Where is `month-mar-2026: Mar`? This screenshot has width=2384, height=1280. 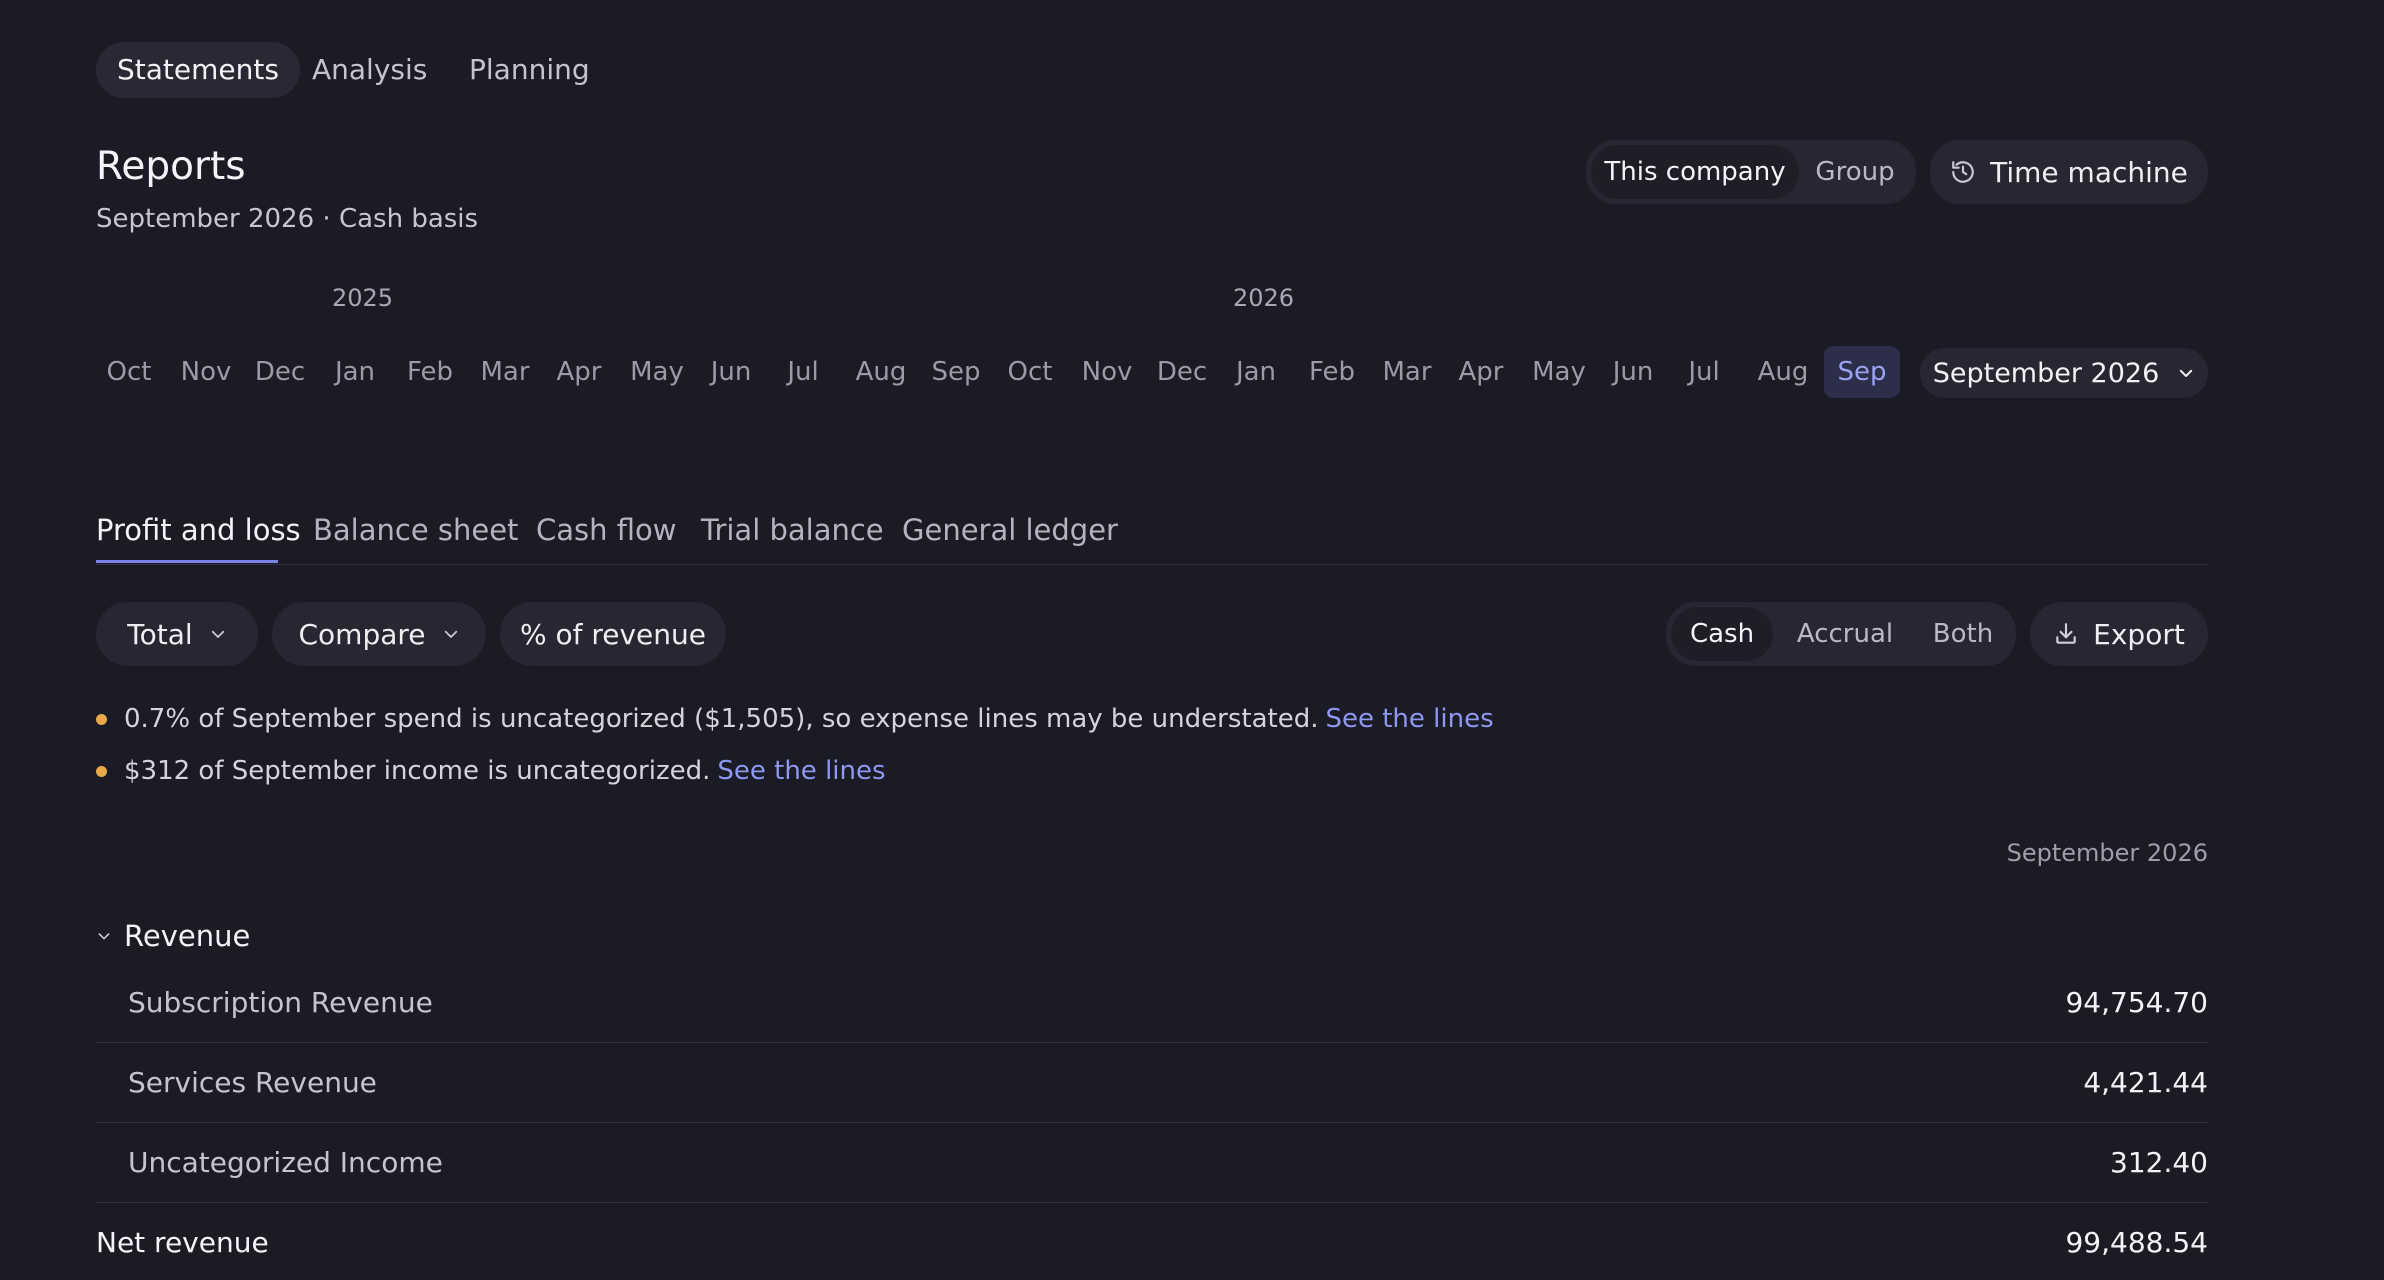 month-mar-2026: Mar is located at coordinates (1407, 372).